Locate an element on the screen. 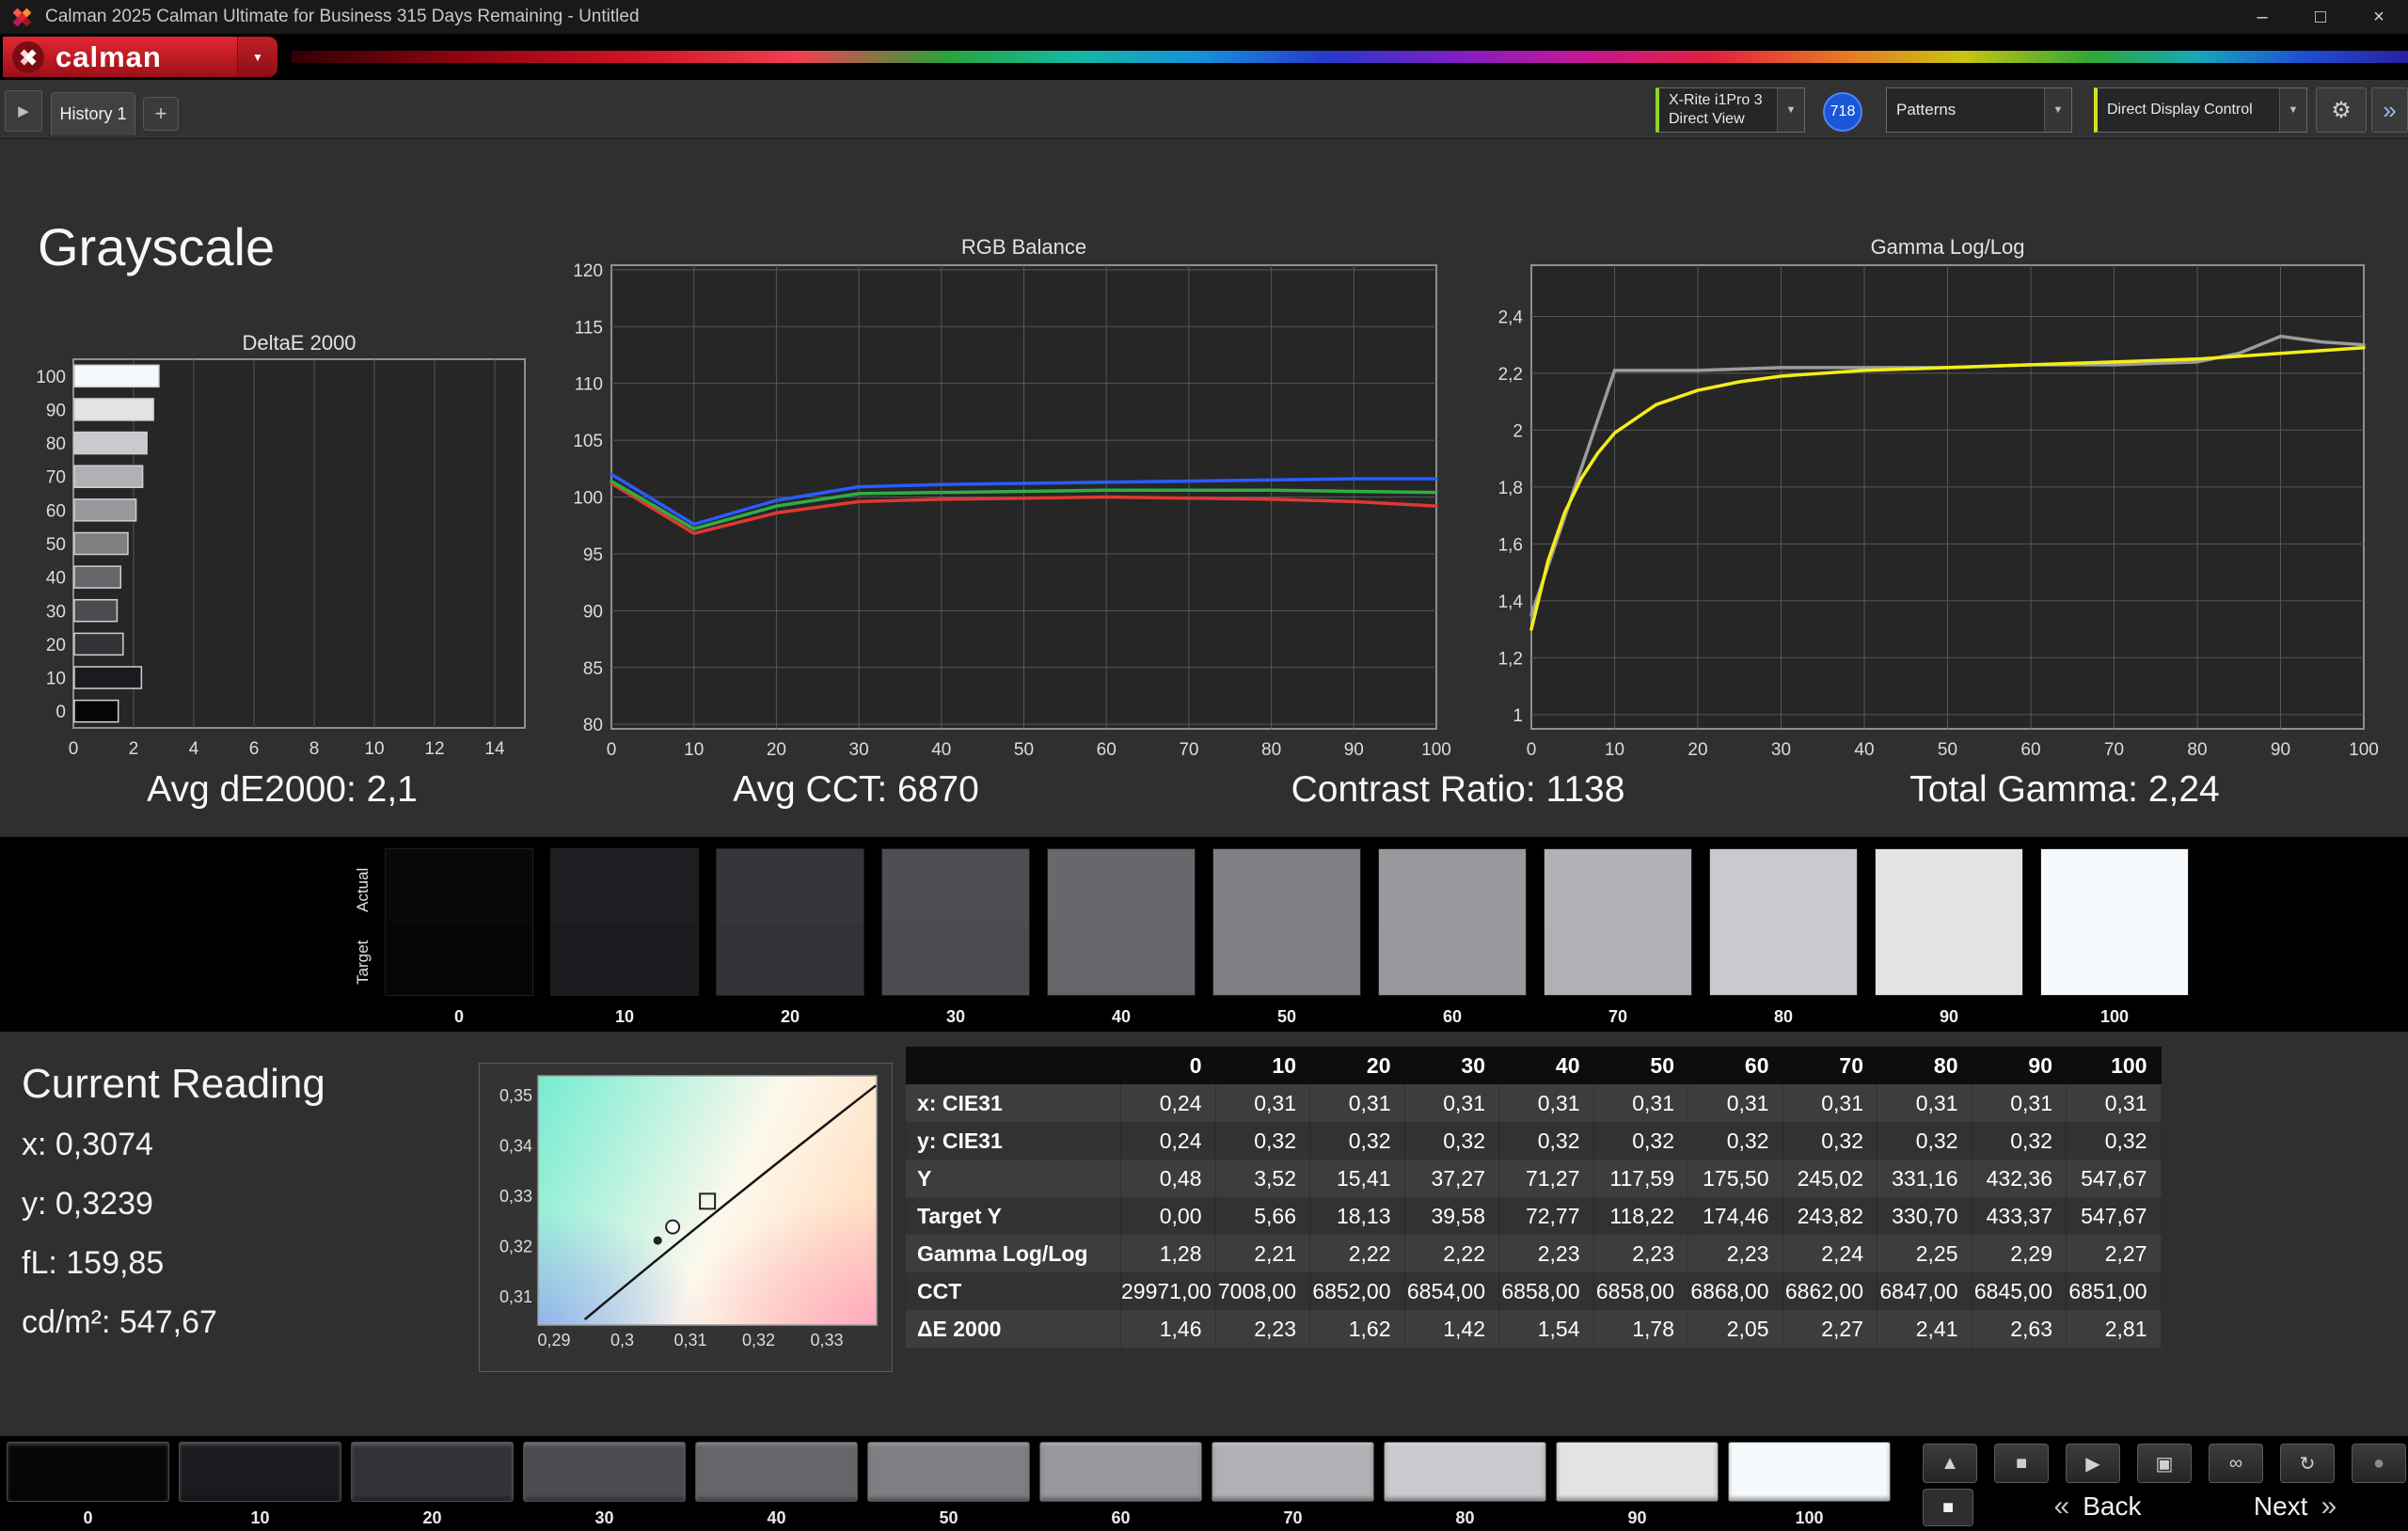 The width and height of the screenshot is (2408, 1531). table-cell: 7008,00 is located at coordinates (1263, 1291).